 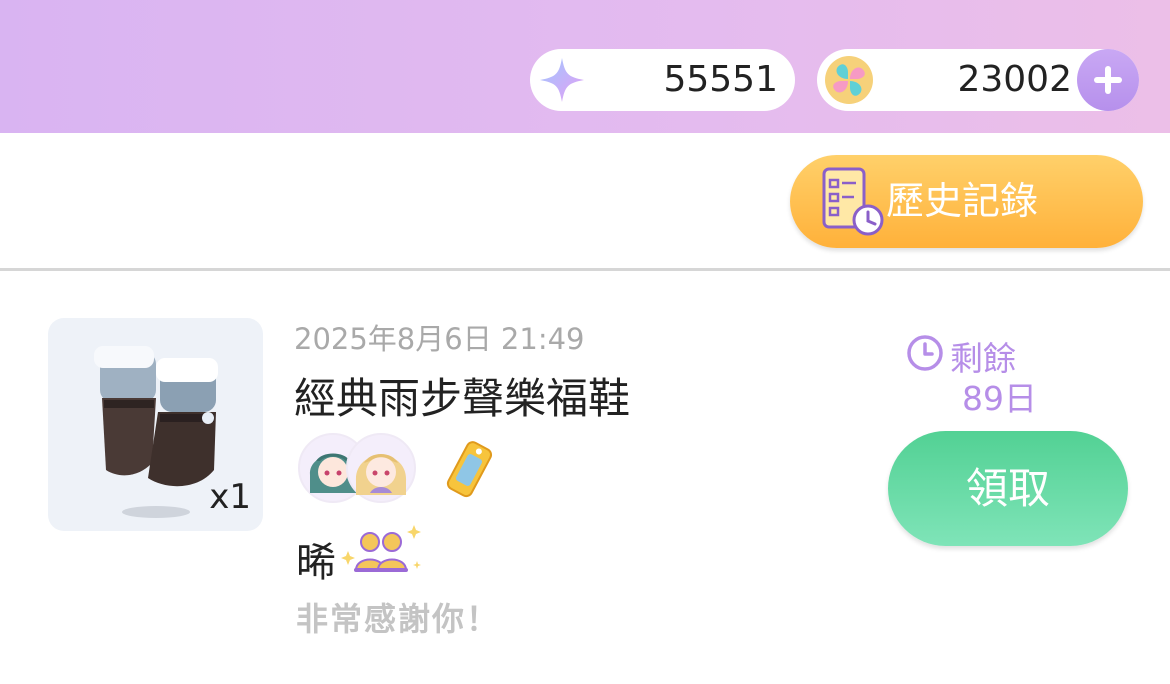 I want to click on history-button-label: 歷史記錄, so click(x=962, y=201).